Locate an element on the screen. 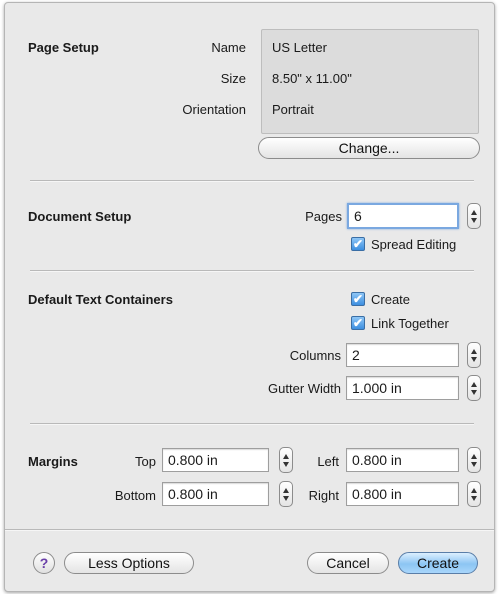 This screenshot has height=594, width=499. pages-label: Pages is located at coordinates (323, 216).